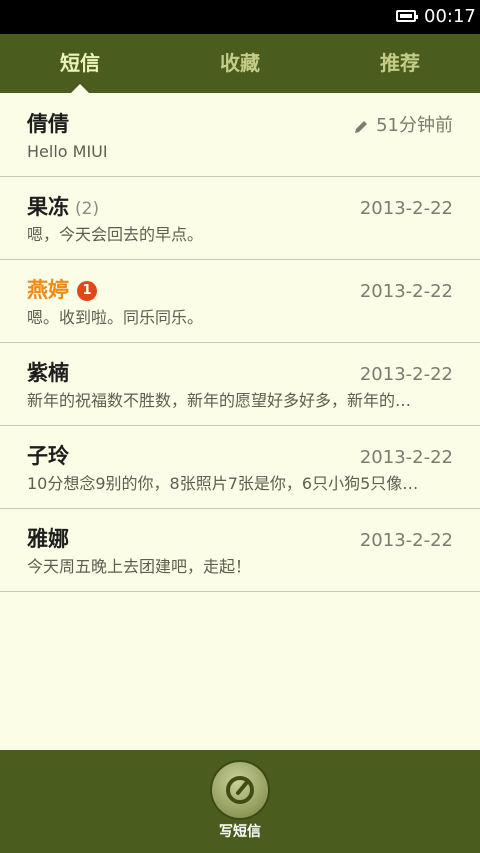 The height and width of the screenshot is (853, 480). I want to click on contact-name: 果冻 (2), so click(63, 208).